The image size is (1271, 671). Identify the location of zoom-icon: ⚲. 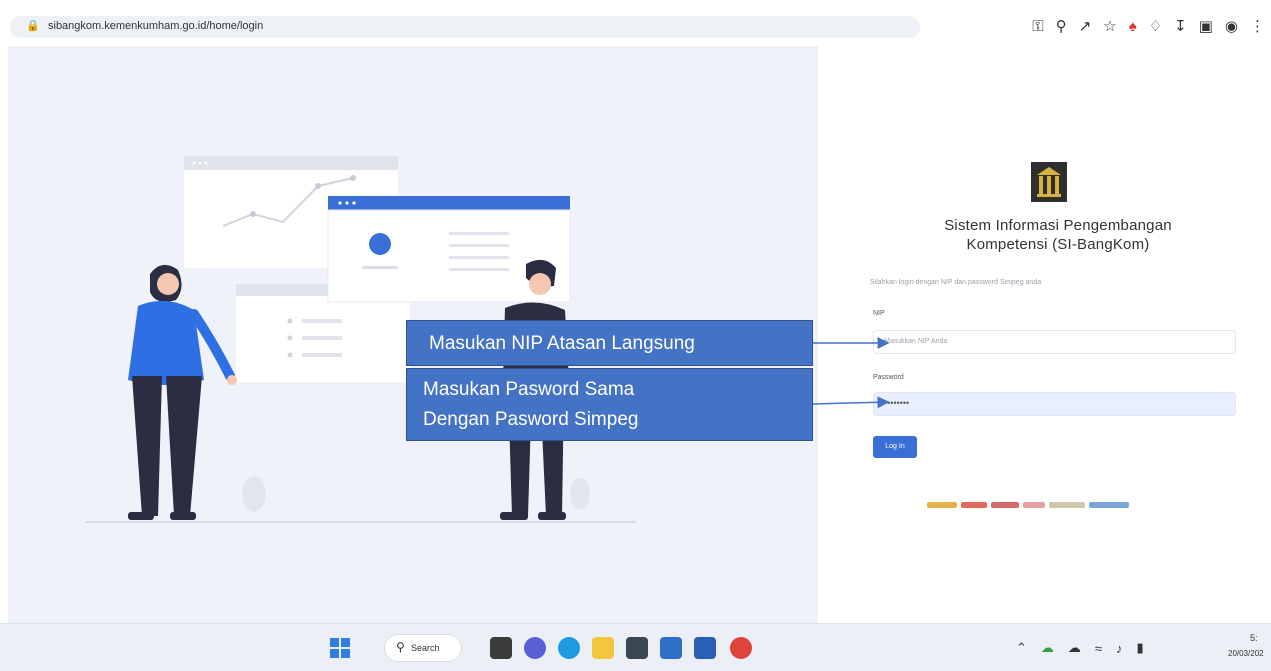
(1061, 27).